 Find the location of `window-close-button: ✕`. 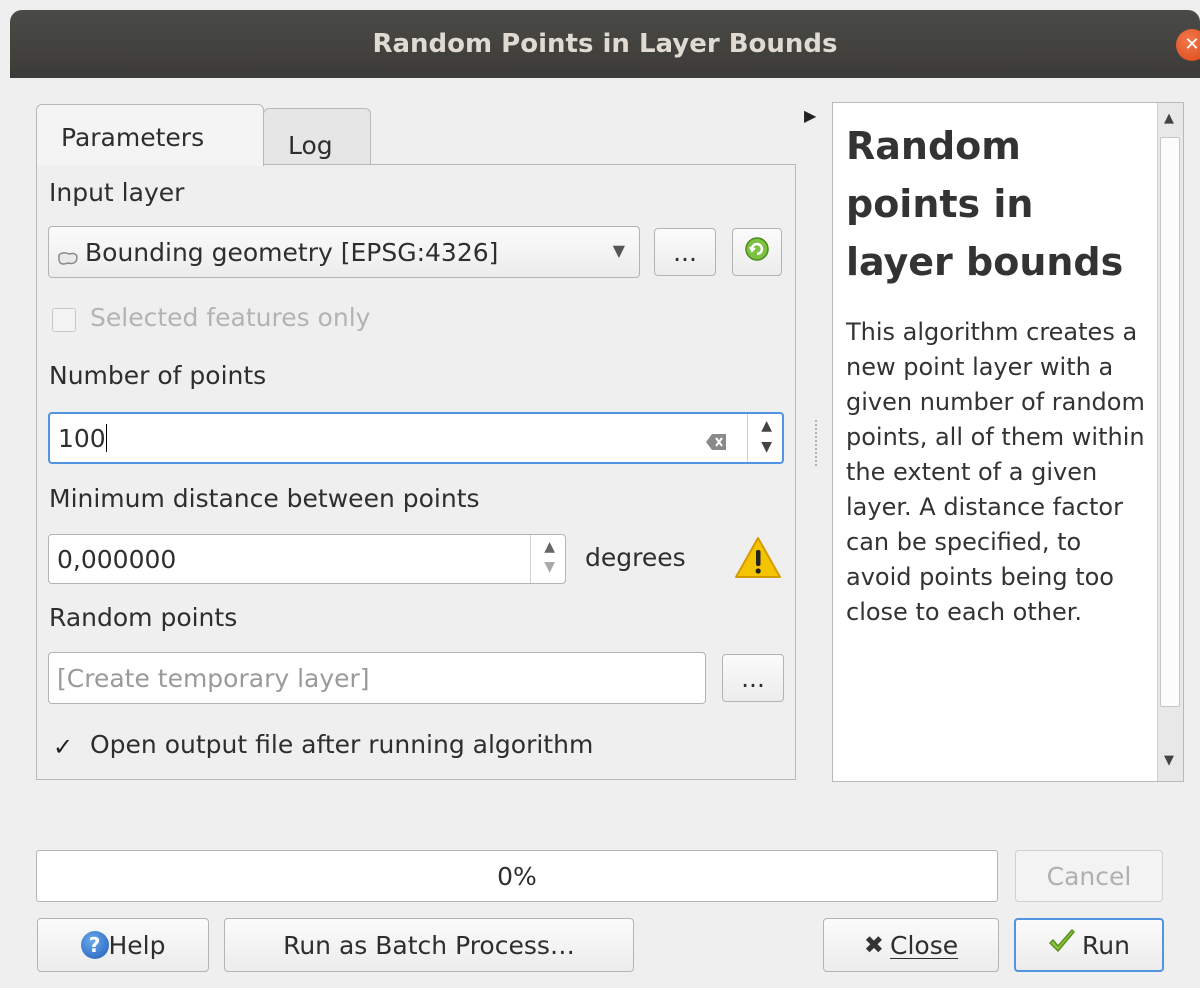

window-close-button: ✕ is located at coordinates (1188, 45).